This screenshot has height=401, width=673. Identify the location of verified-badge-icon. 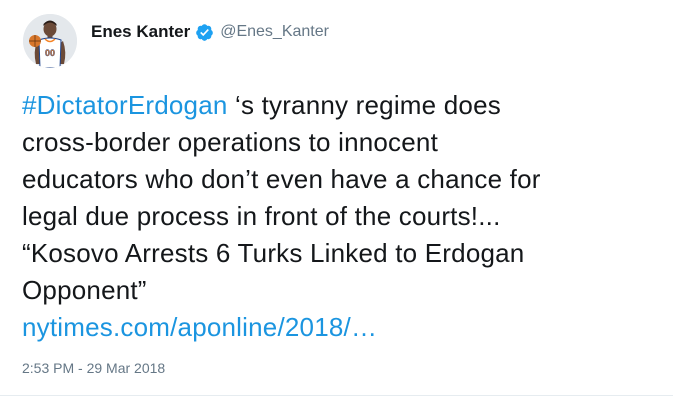
(204, 32).